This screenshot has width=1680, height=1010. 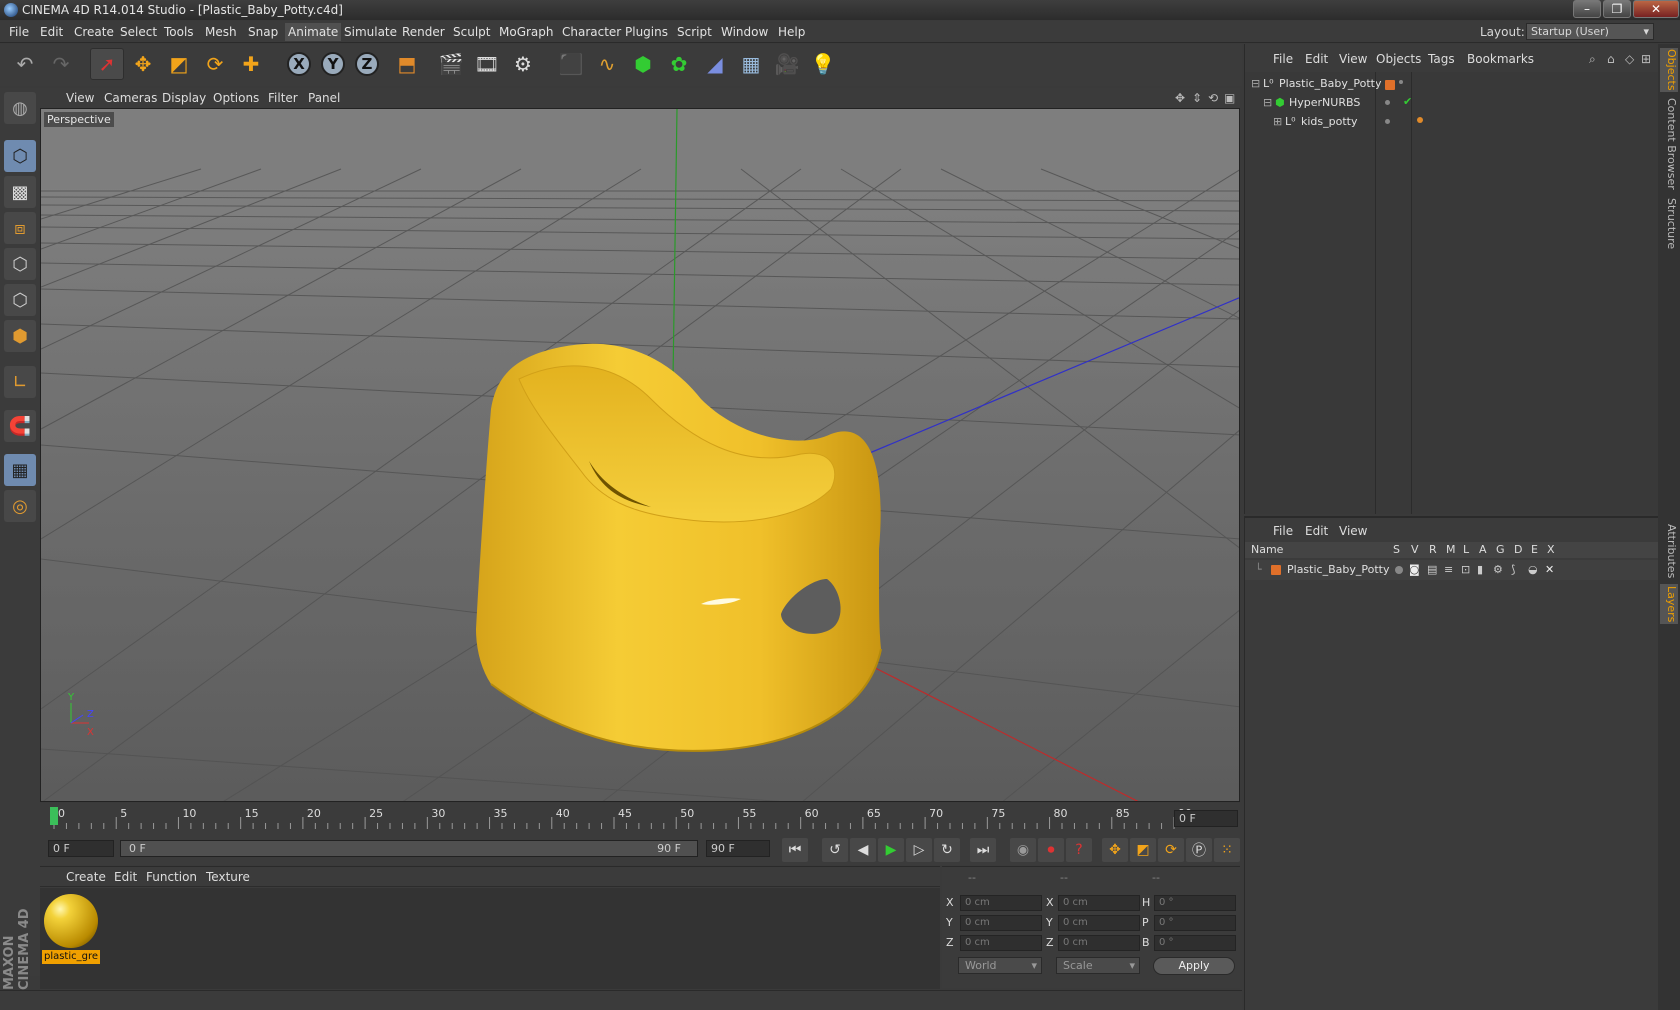 What do you see at coordinates (1227, 850) in the screenshot?
I see `record-pla-button: ⁙` at bounding box center [1227, 850].